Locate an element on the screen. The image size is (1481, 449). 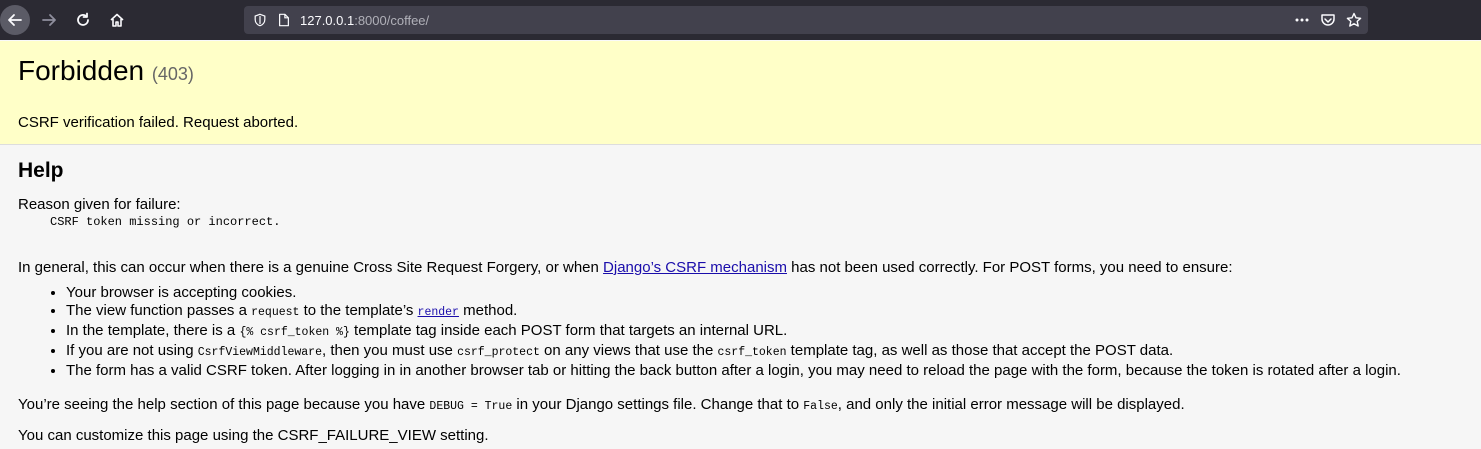
item-text: In the template, there is a is located at coordinates (153, 330).